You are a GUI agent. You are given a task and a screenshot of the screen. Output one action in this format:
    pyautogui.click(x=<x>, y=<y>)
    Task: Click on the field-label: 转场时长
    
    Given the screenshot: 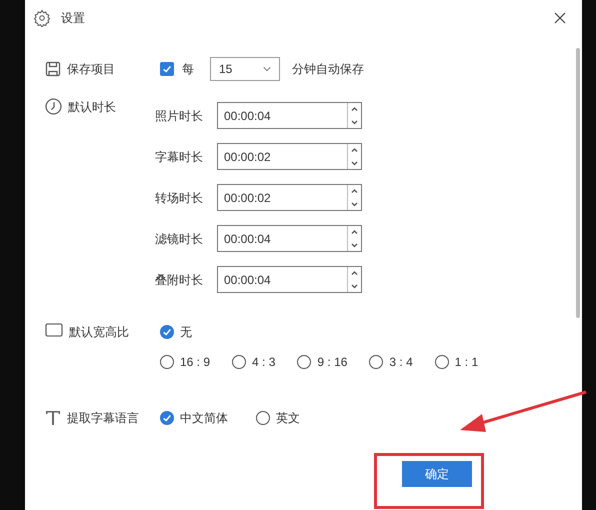 What is the action you would take?
    pyautogui.click(x=179, y=198)
    